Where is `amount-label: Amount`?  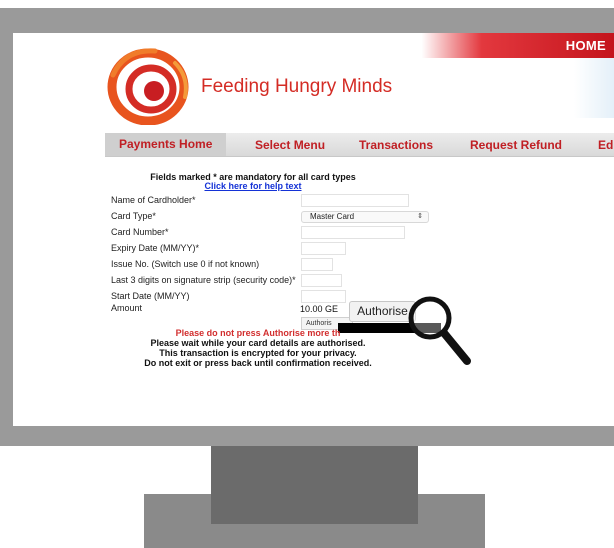
amount-label: Amount is located at coordinates (127, 308).